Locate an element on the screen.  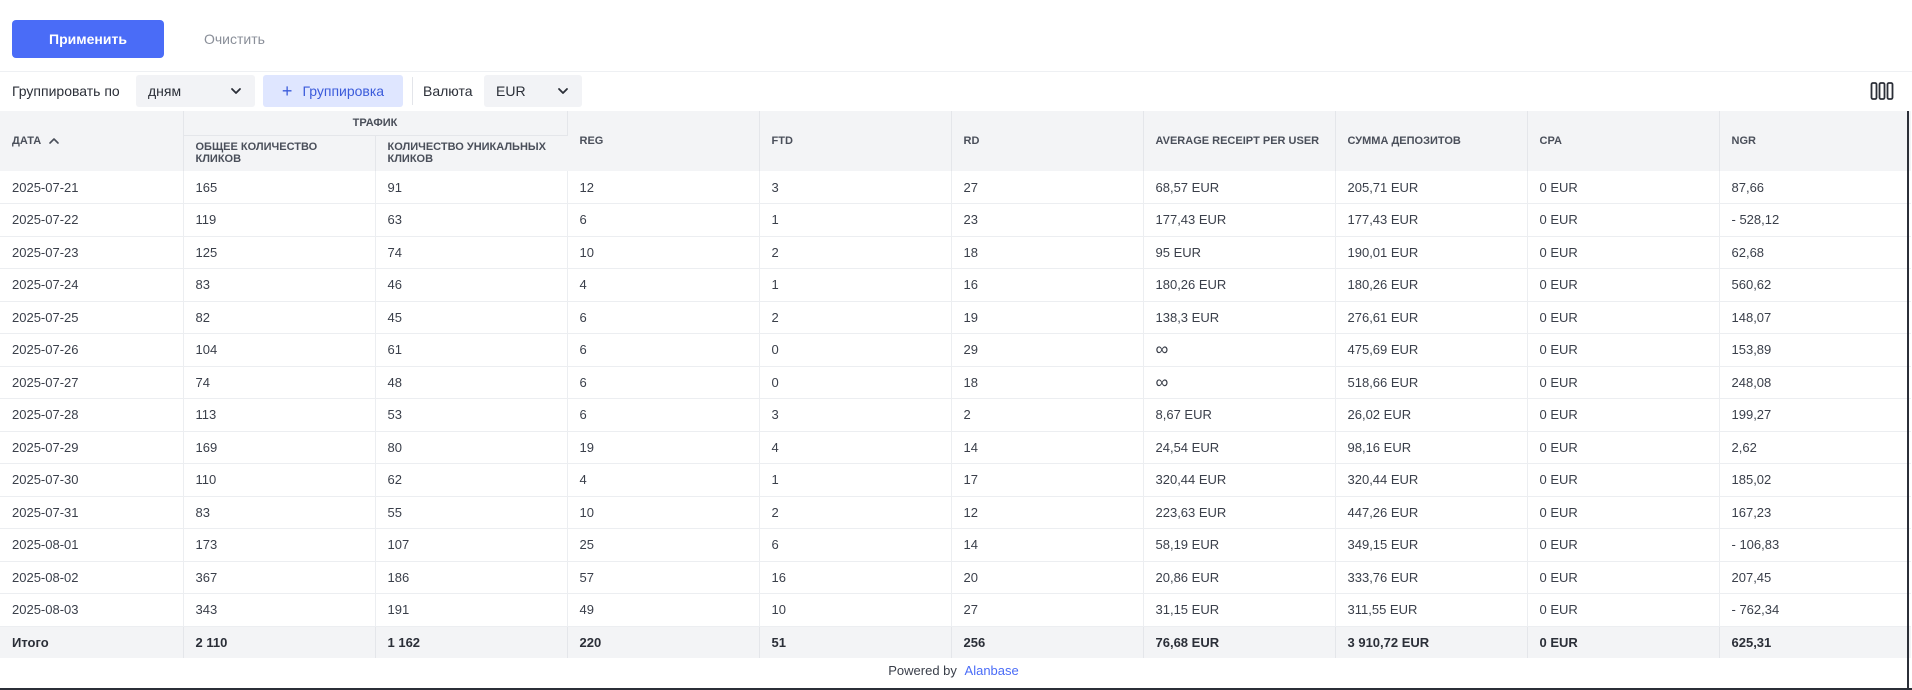
cell-date: 2025-07-31 is located at coordinates (92, 512).